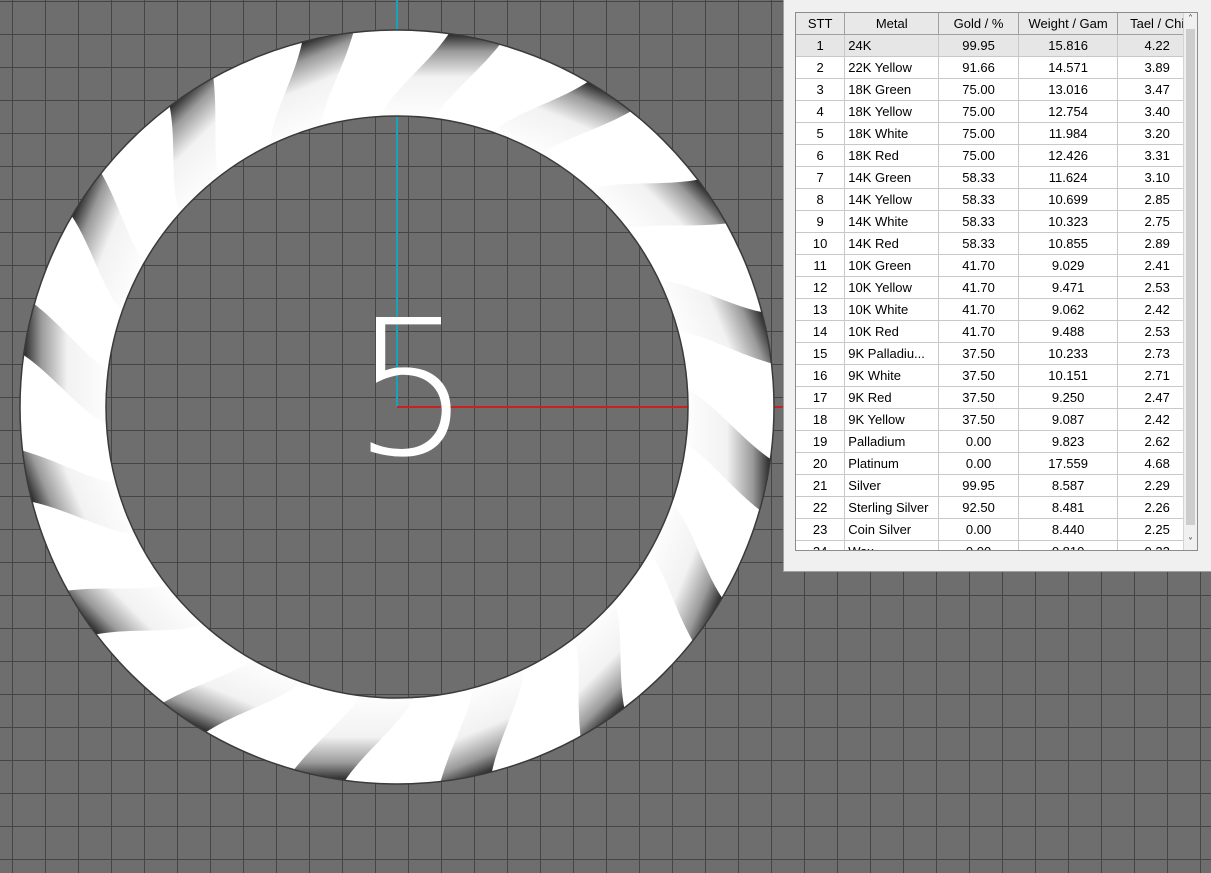 The width and height of the screenshot is (1211, 873). I want to click on column-header: STT, so click(821, 24).